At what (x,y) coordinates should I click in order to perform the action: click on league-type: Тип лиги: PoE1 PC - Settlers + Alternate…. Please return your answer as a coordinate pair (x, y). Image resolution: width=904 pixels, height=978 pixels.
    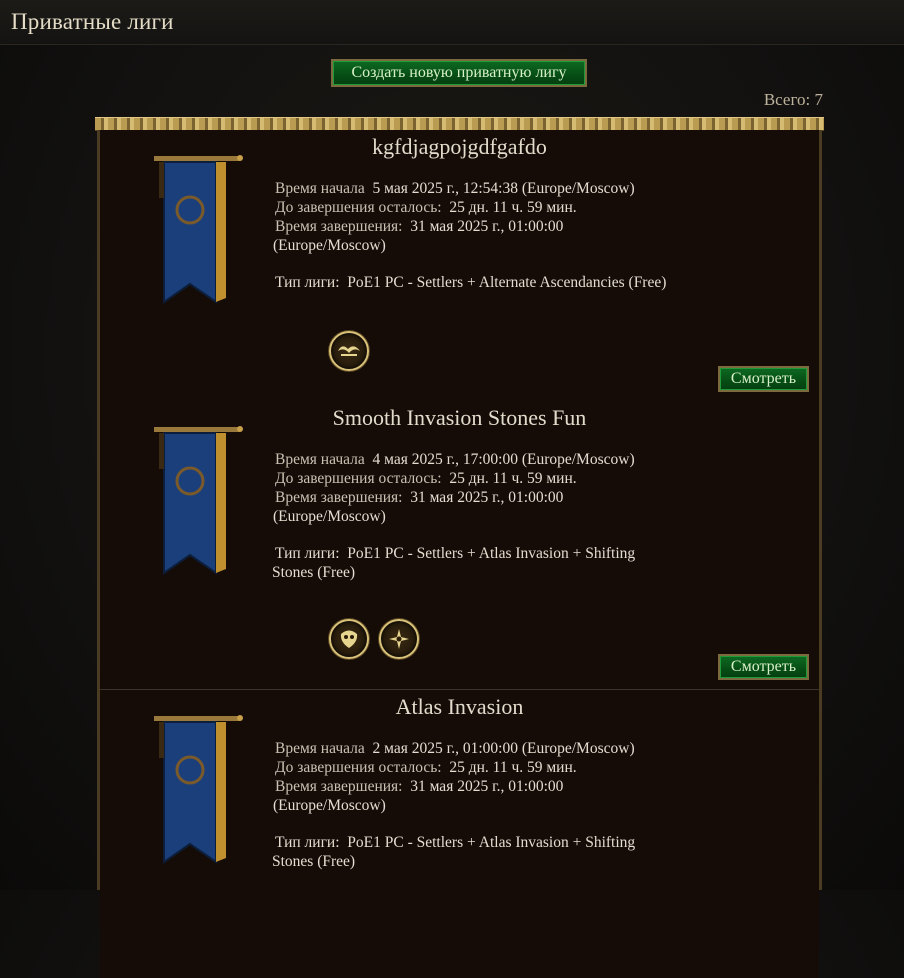
    Looking at the image, I should click on (490, 282).